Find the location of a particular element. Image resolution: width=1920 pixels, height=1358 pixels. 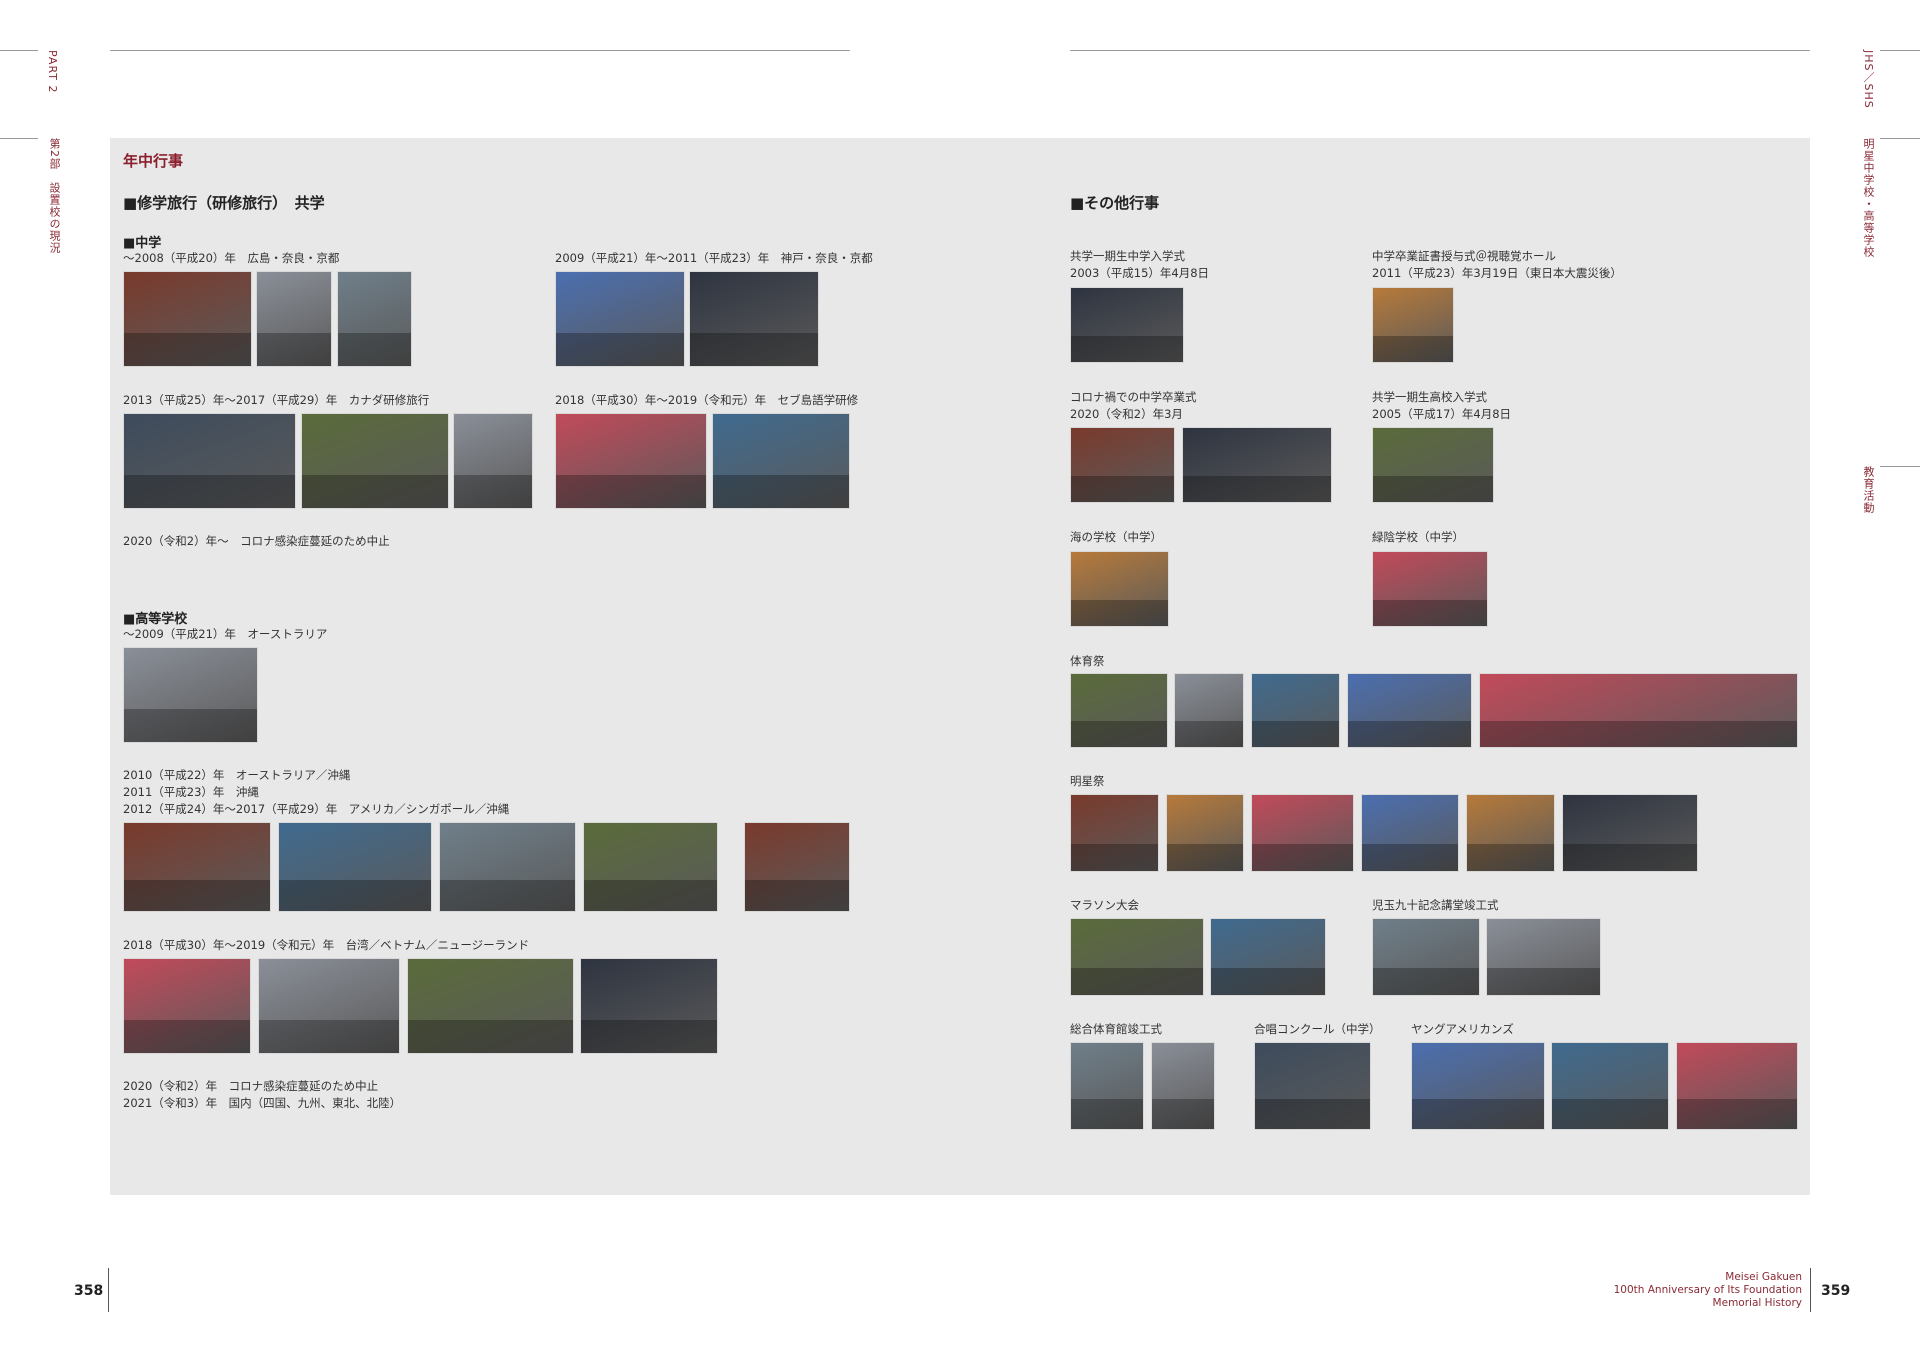

photo-caption: 2010（平成22）年 オーストラリア／沖縄 is located at coordinates (237, 775).